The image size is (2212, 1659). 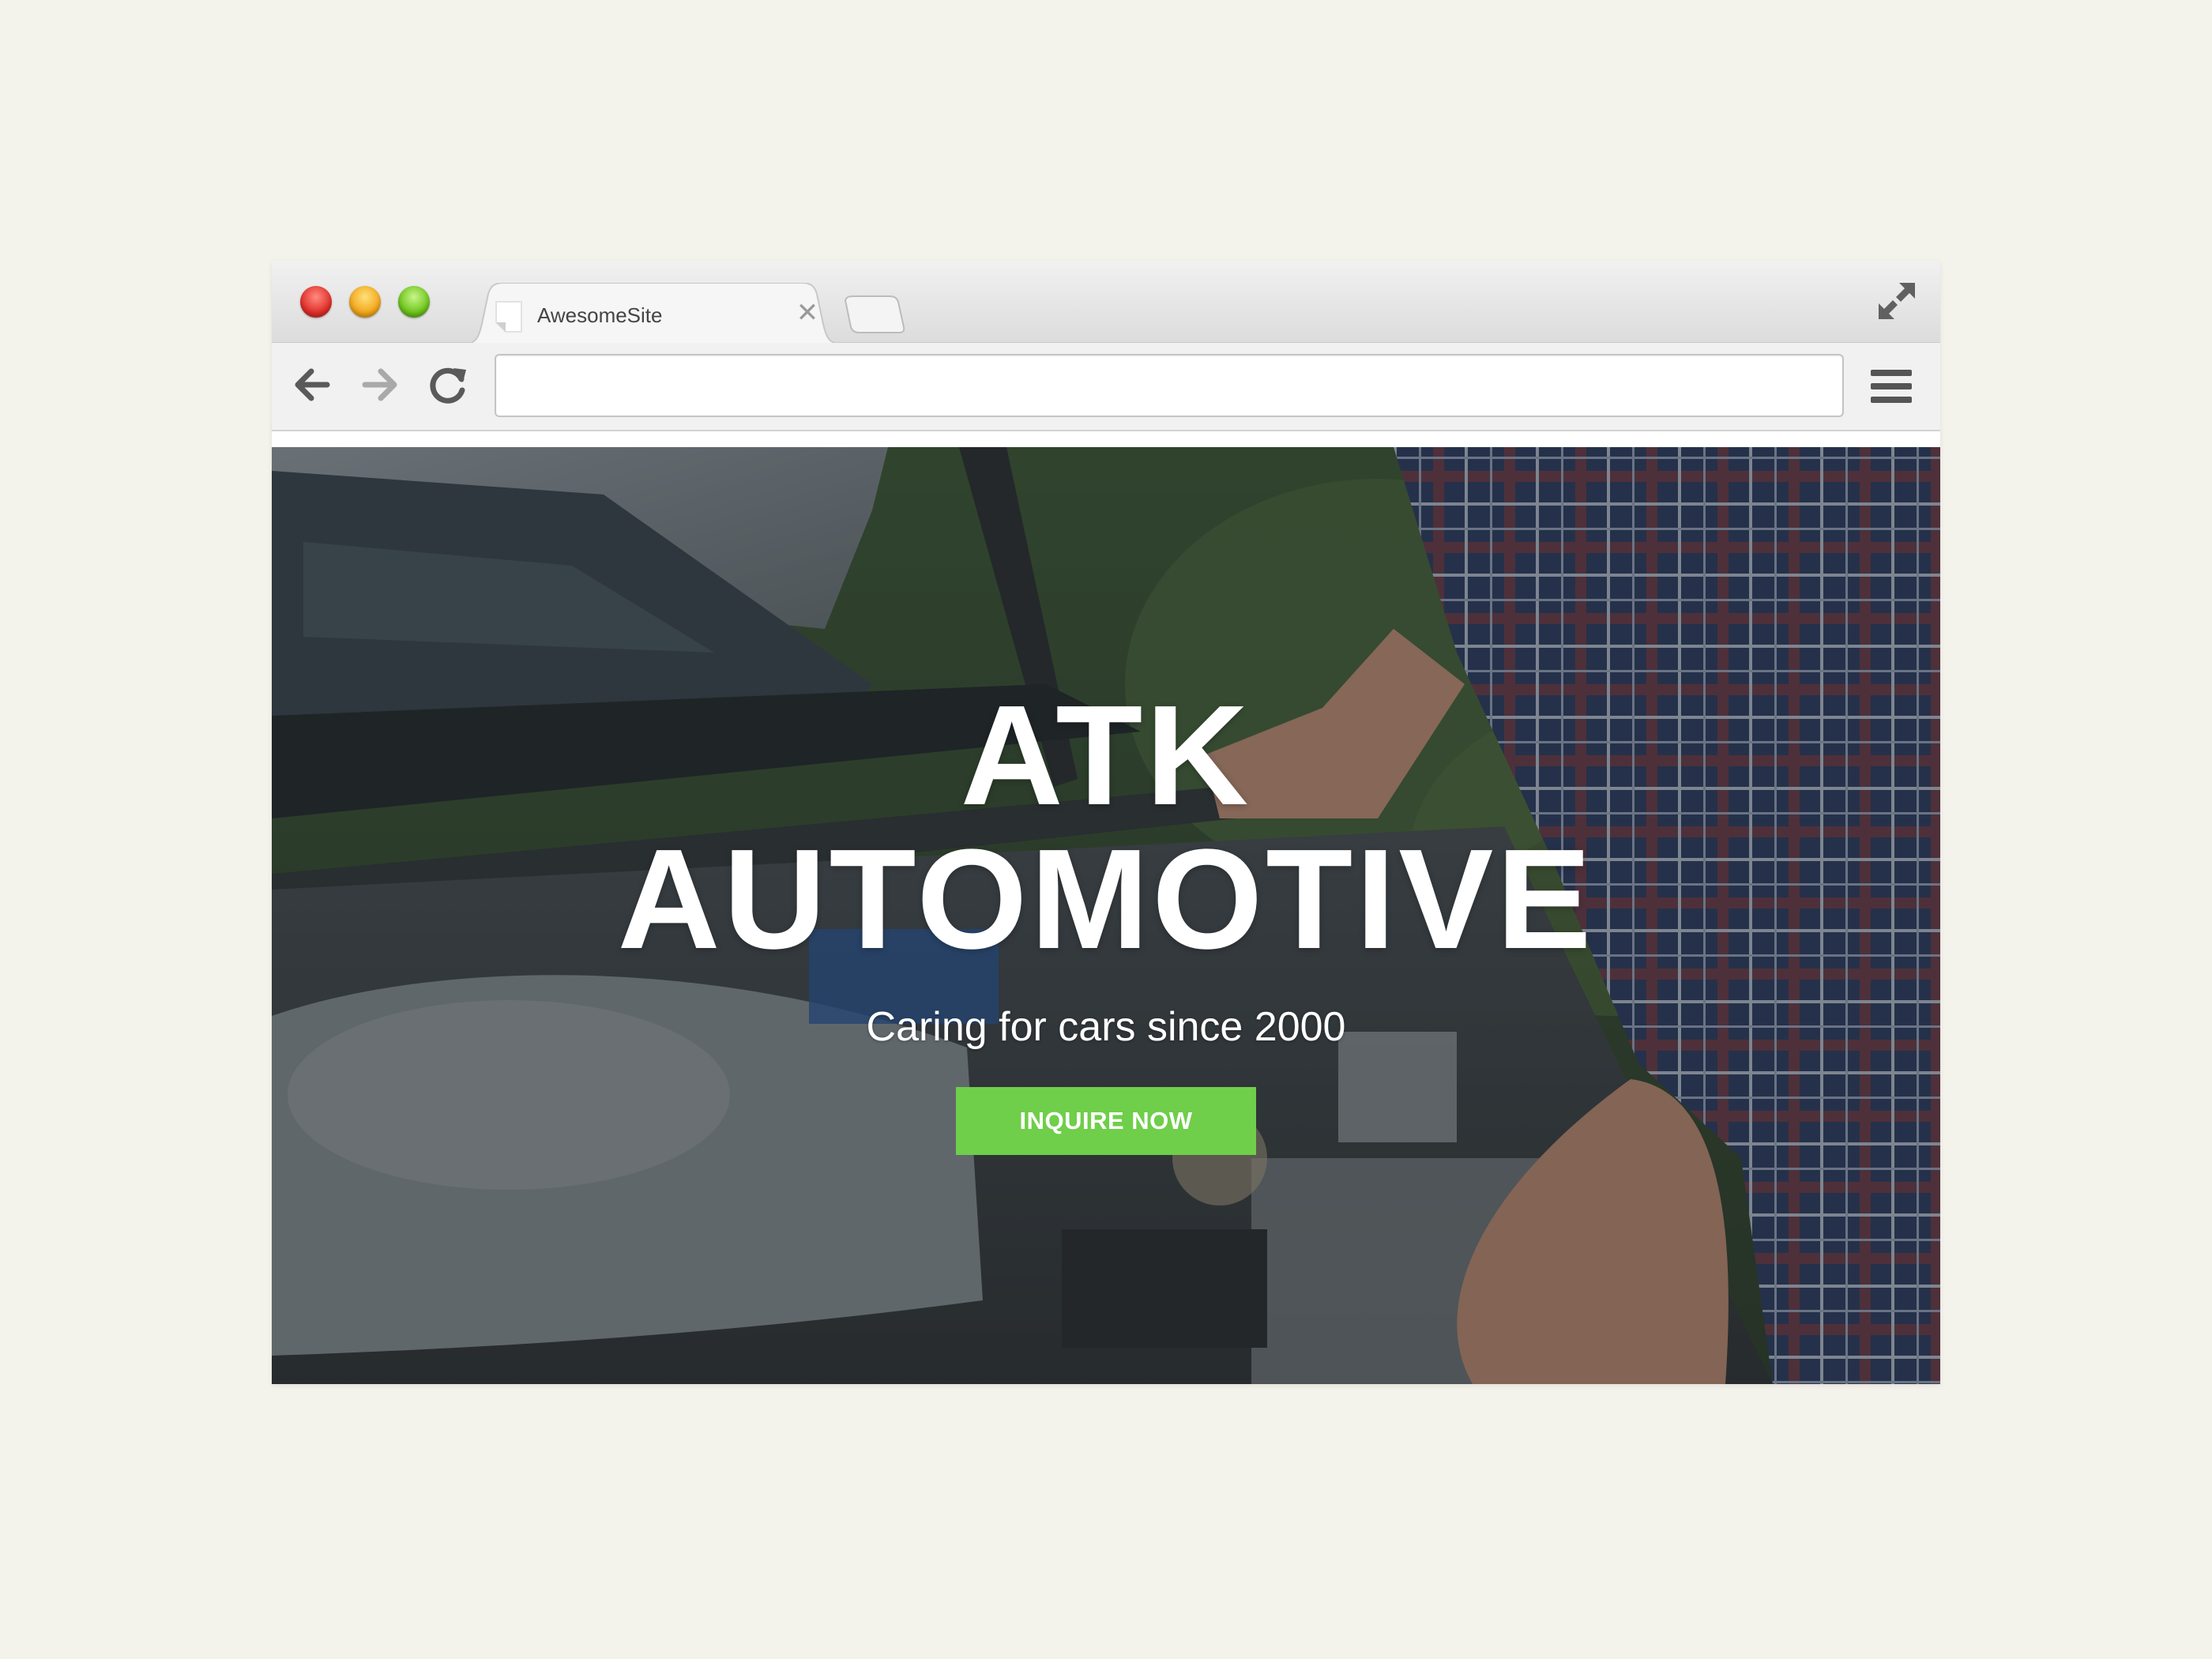 I want to click on expand-icon, so click(x=1897, y=301).